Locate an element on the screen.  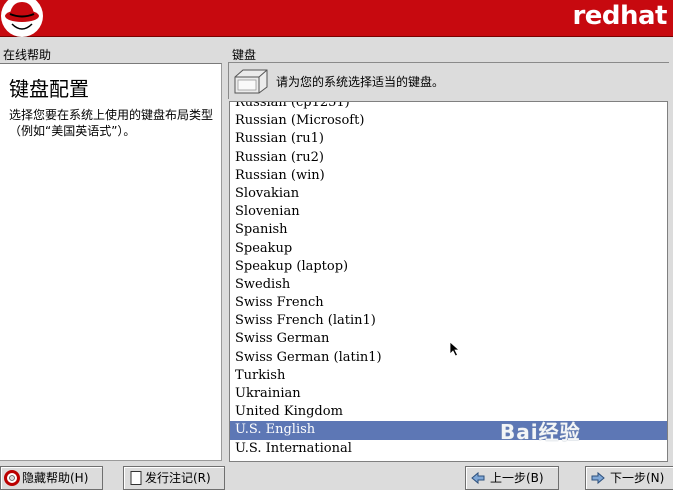
prompt-text: 请为您的系统选择适当的键盘。 is located at coordinates (360, 82).